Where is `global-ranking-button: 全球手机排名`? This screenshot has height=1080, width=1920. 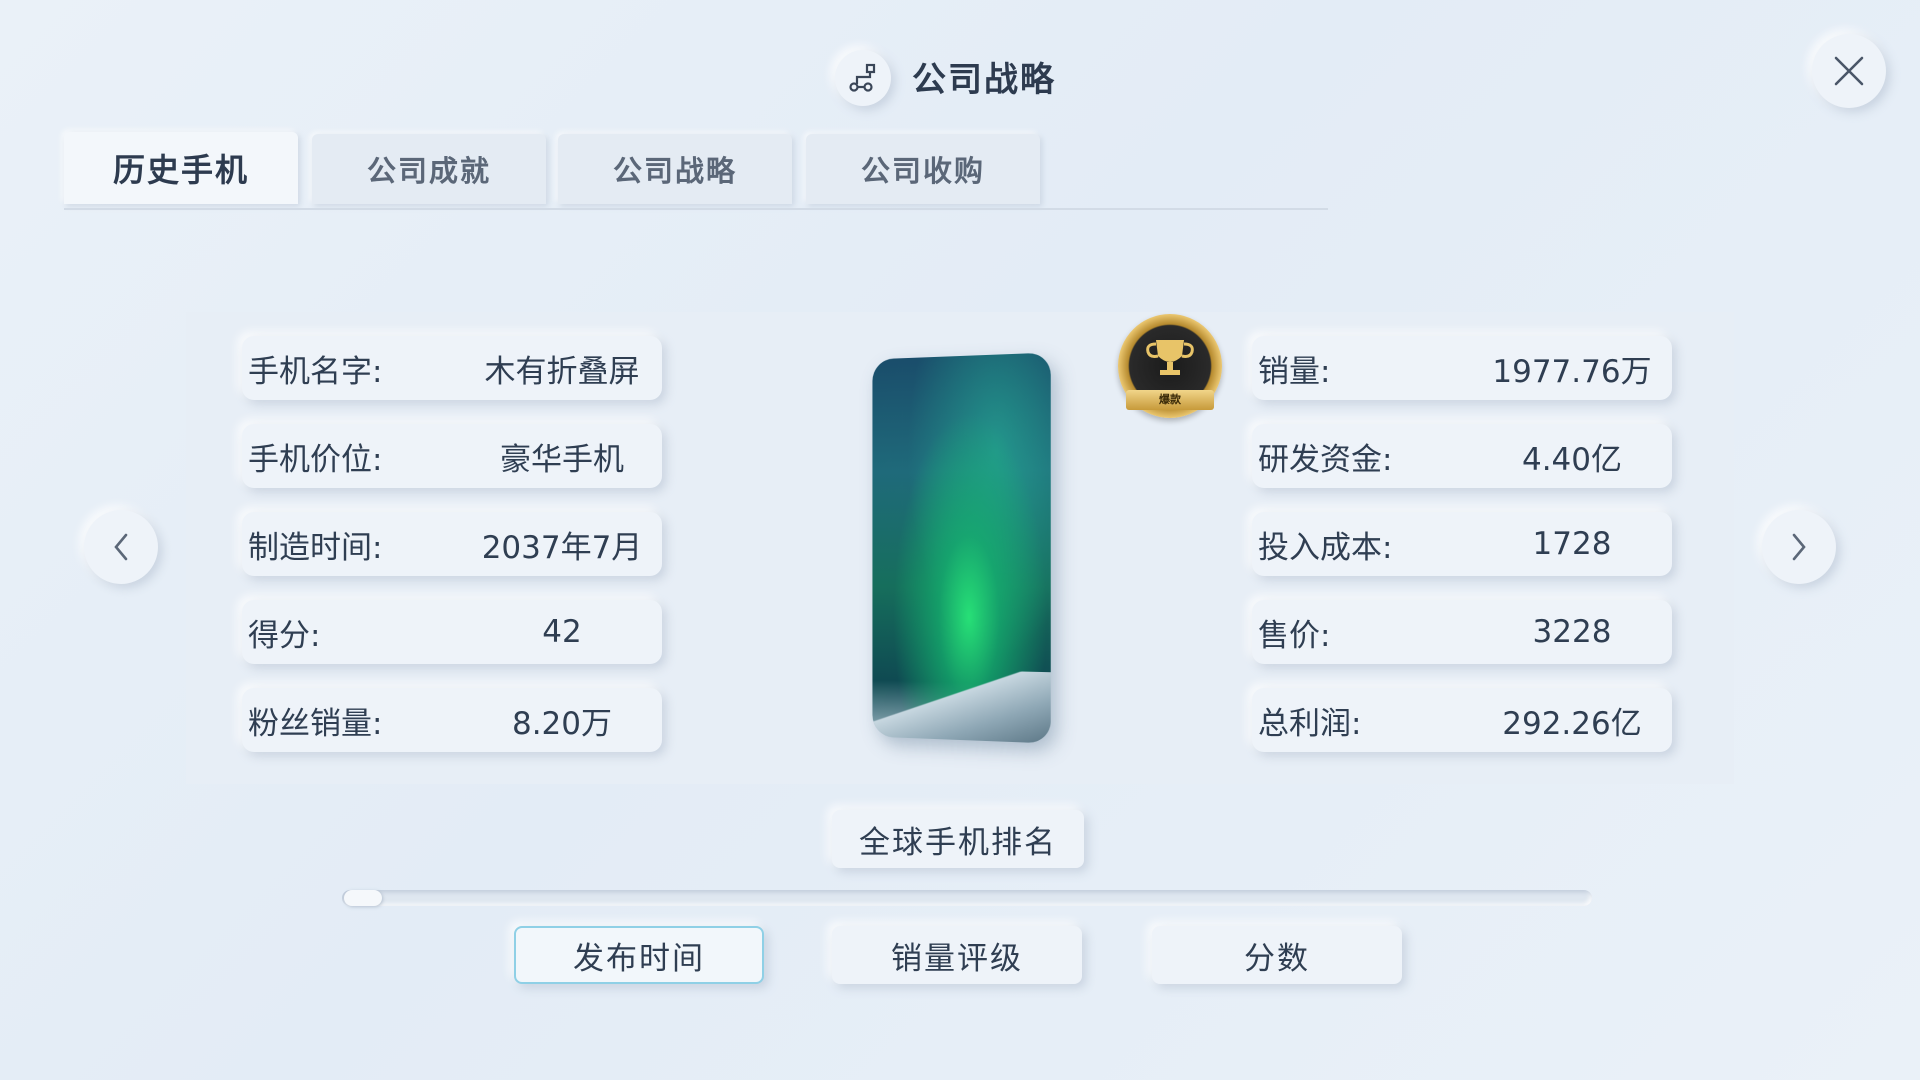
global-ranking-button: 全球手机排名 is located at coordinates (958, 839).